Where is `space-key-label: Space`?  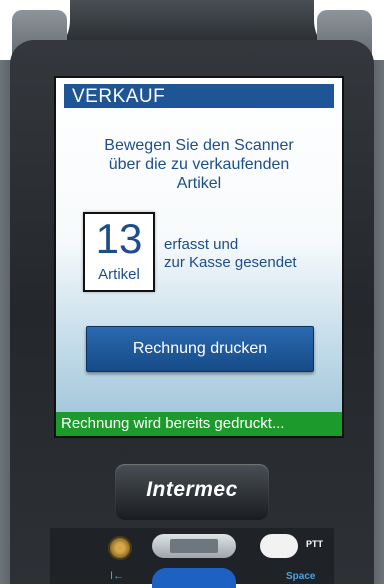
space-key-label: Space is located at coordinates (301, 576).